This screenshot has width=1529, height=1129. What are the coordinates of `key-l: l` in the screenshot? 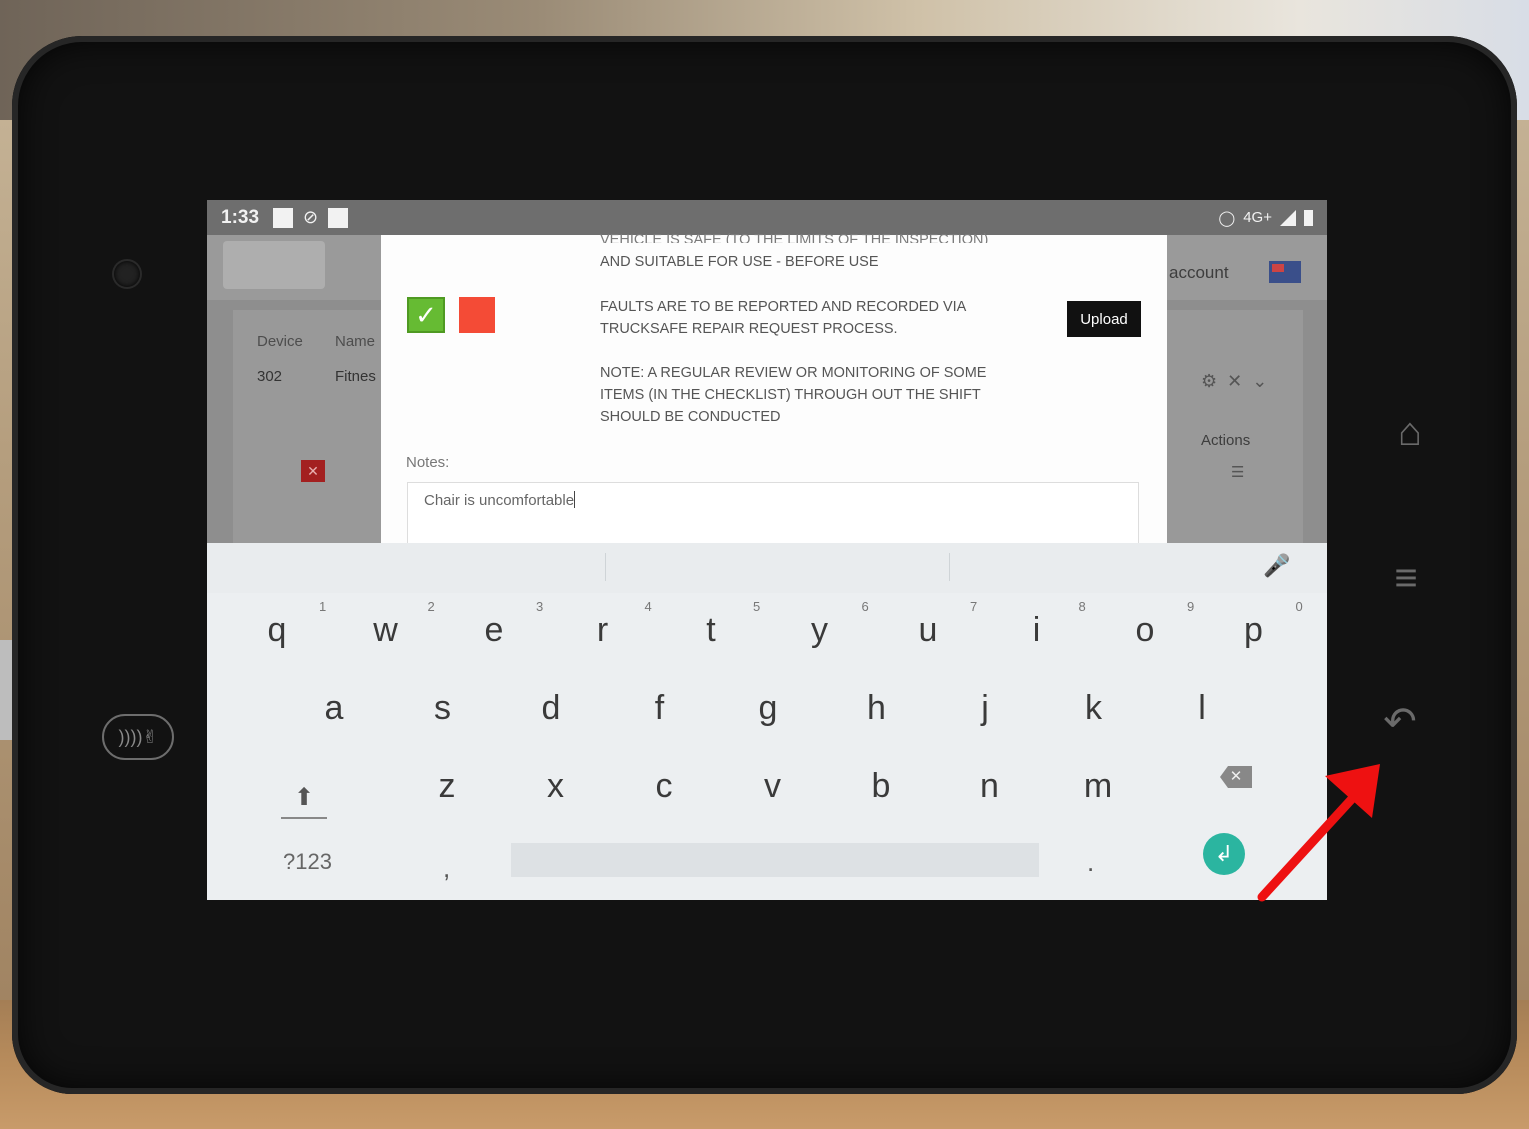 It's located at (1202, 708).